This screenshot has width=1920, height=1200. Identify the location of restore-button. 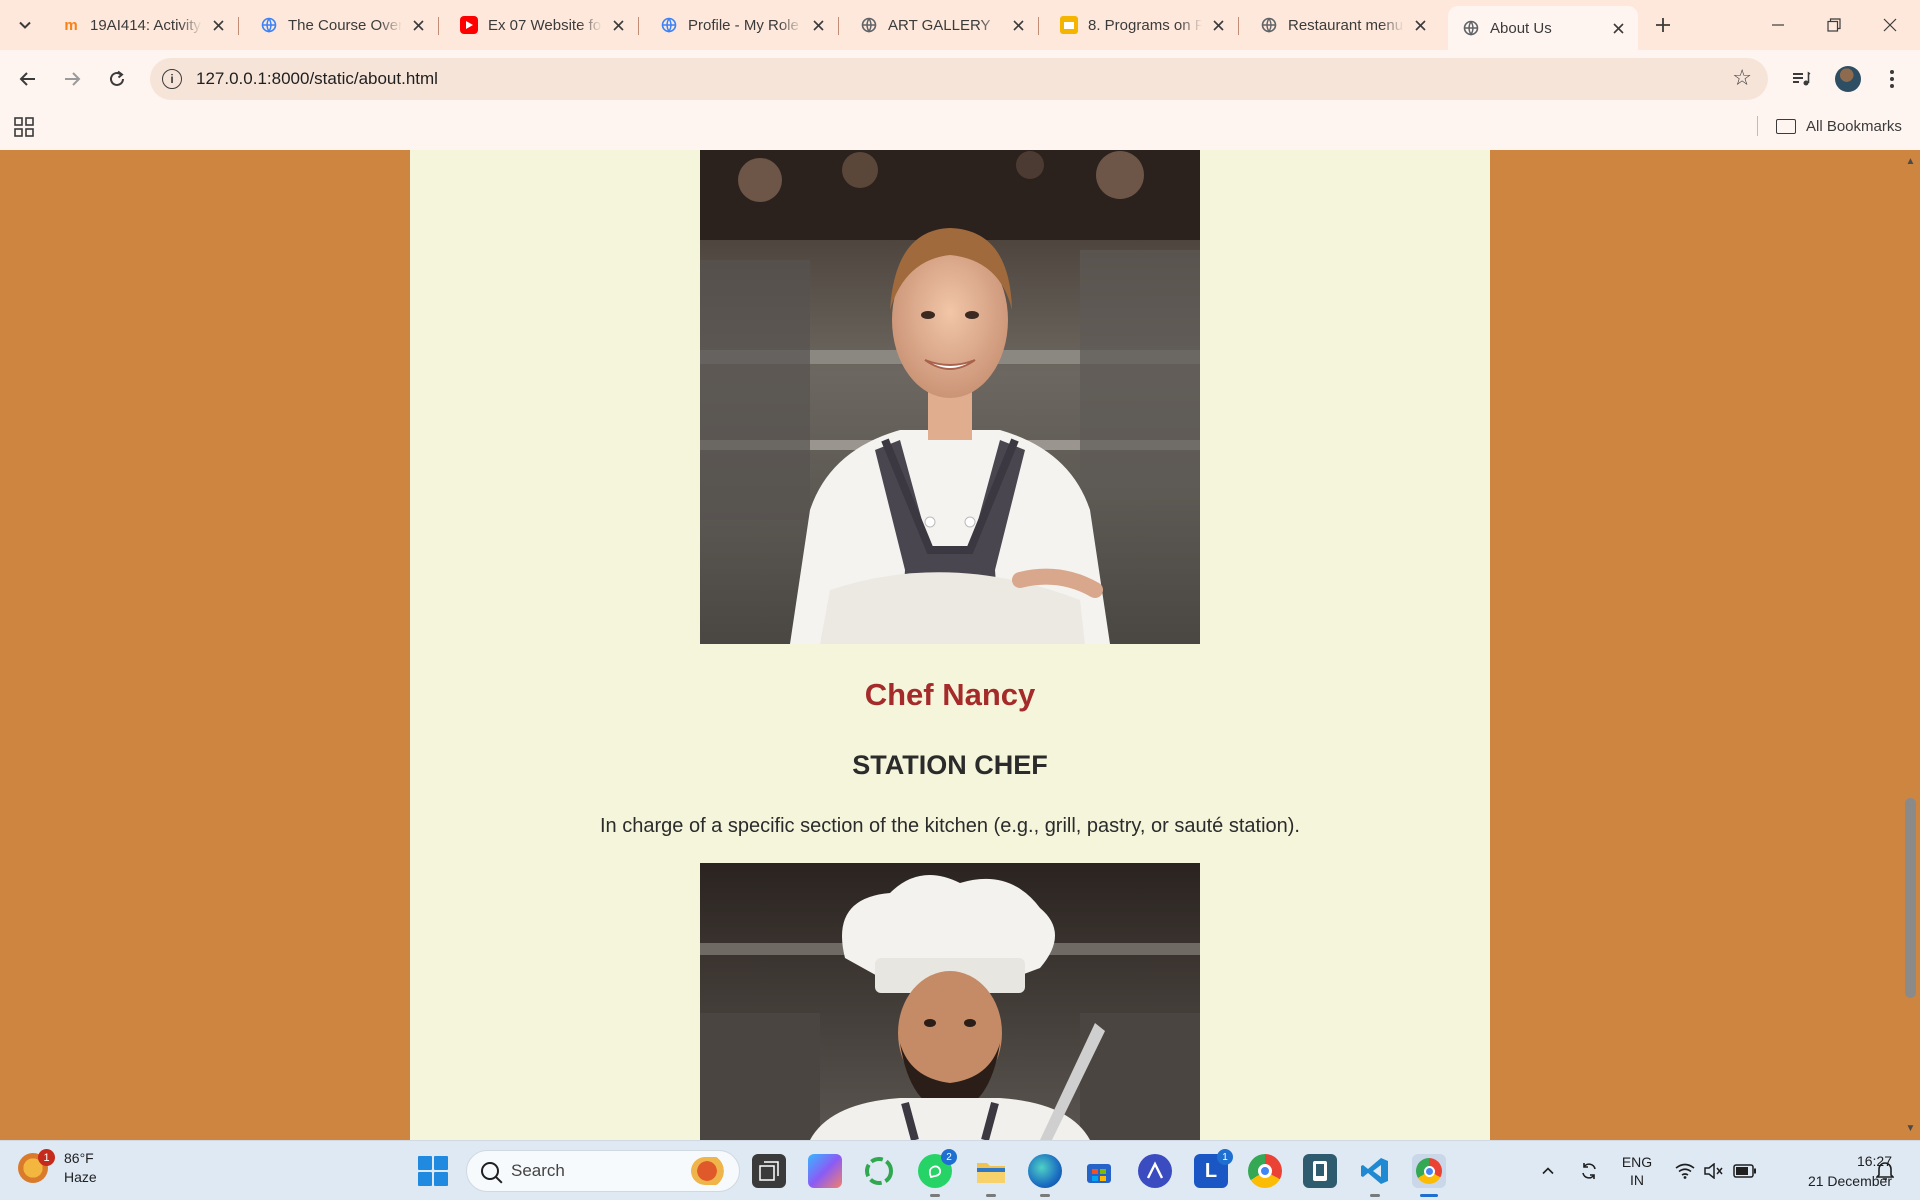
(1834, 25).